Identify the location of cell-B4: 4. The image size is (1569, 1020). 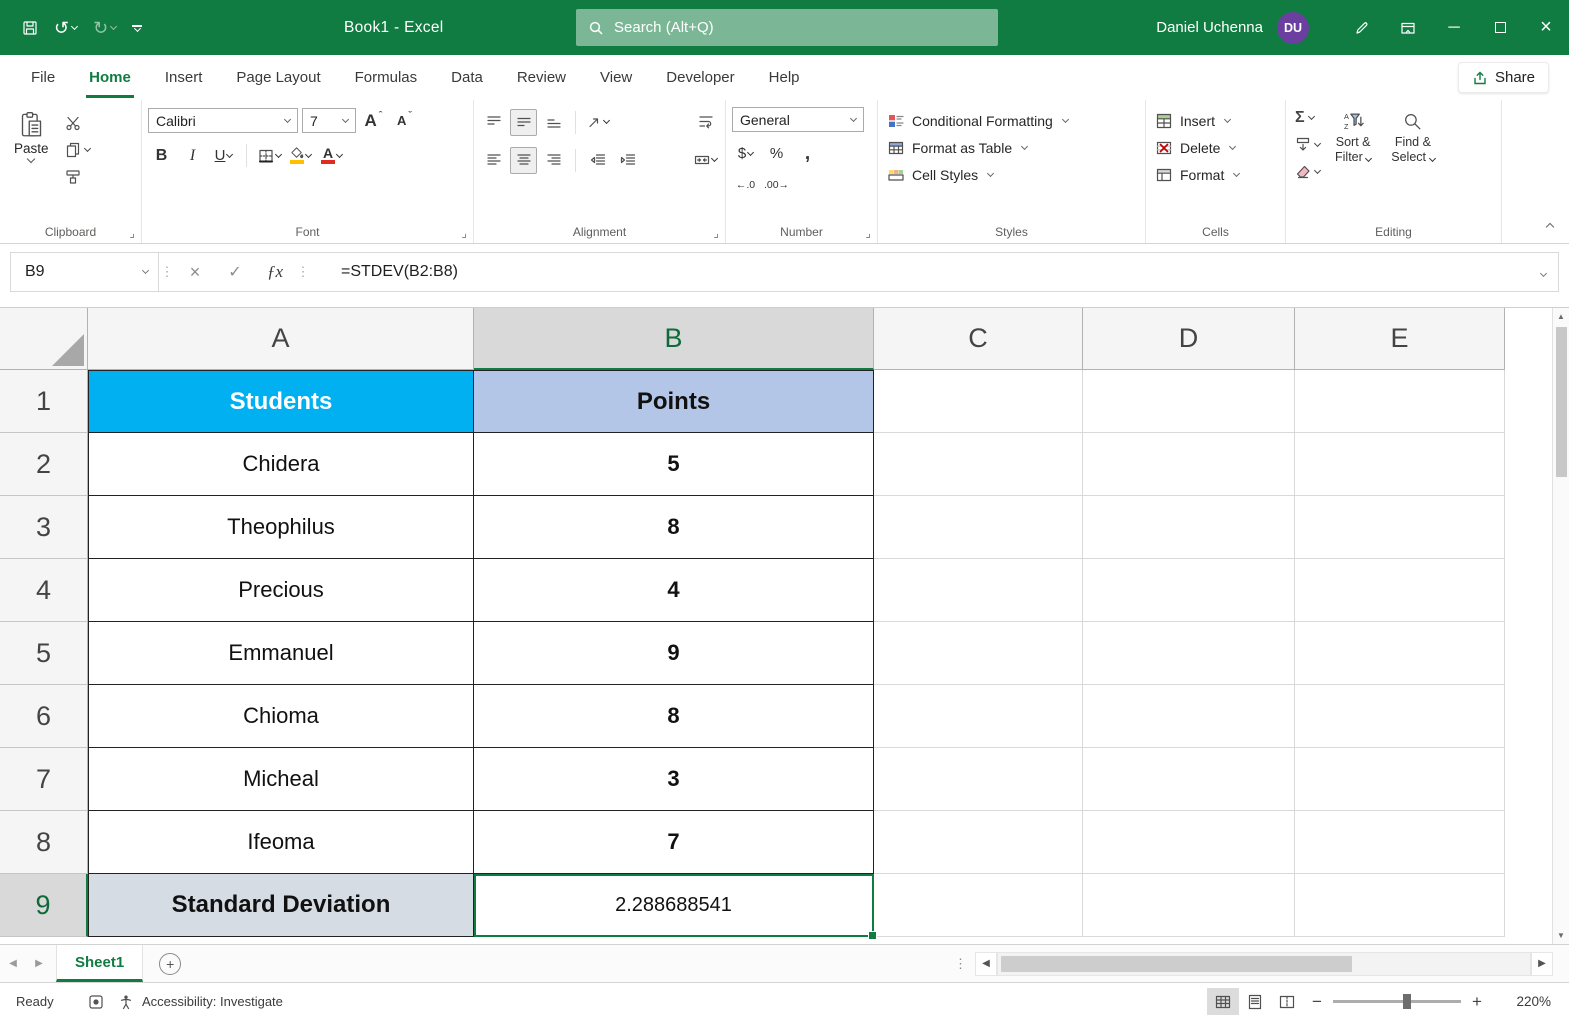
(674, 590).